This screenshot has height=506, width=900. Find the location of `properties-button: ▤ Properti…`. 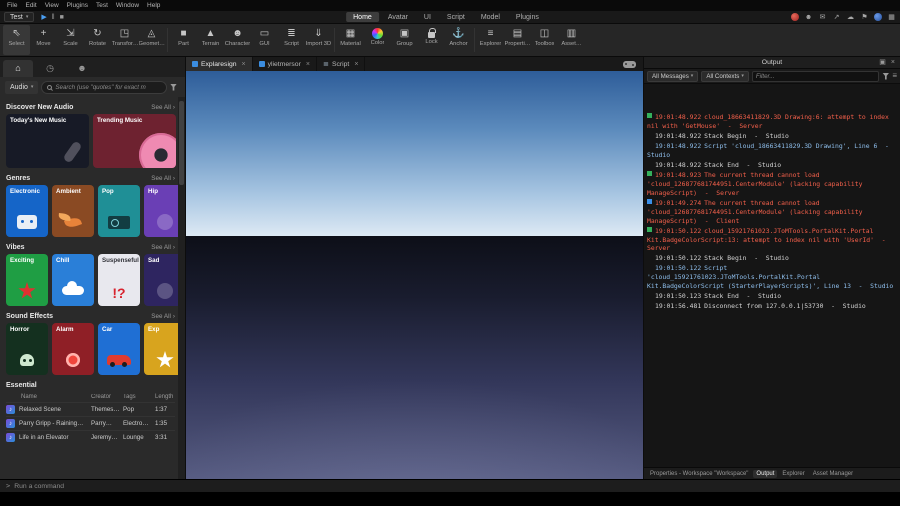

properties-button: ▤ Properti… is located at coordinates (517, 40).